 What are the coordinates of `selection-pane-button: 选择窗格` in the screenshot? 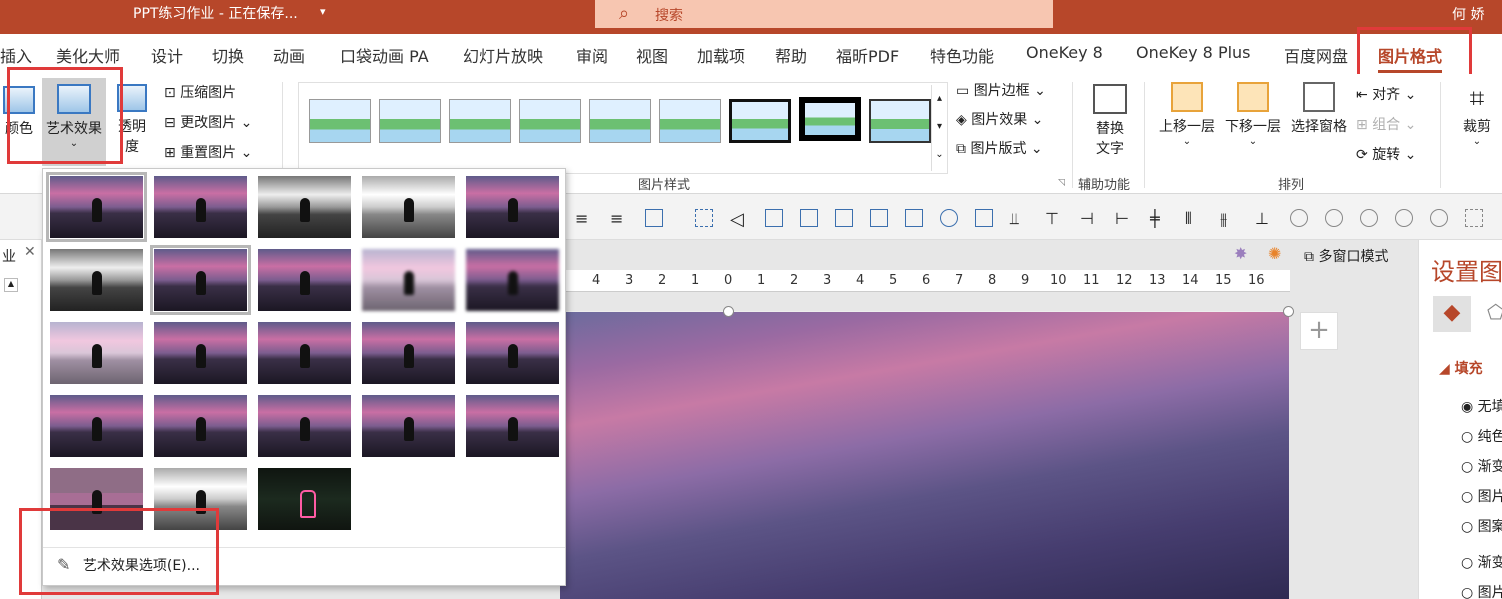 It's located at (1319, 109).